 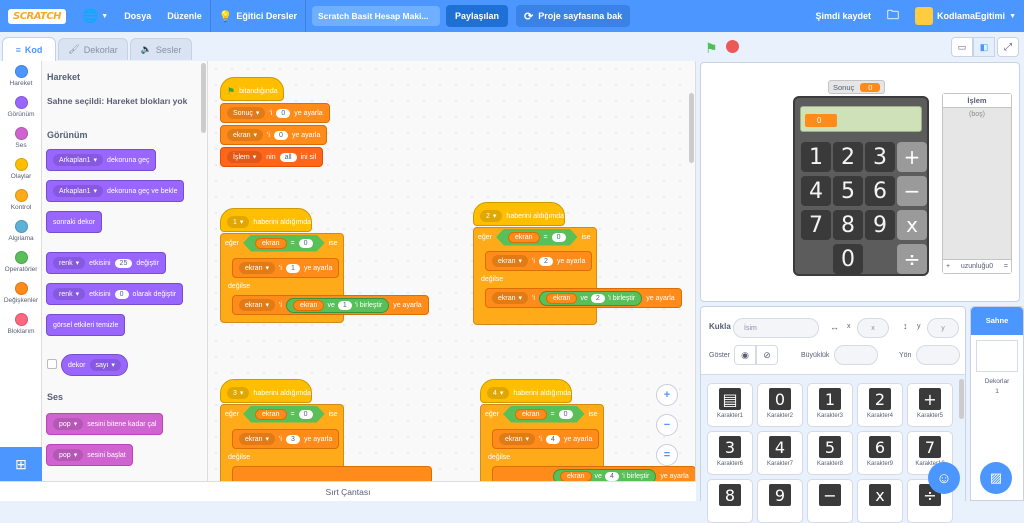 What do you see at coordinates (344, 305) in the screenshot?
I see `value-input: 1` at bounding box center [344, 305].